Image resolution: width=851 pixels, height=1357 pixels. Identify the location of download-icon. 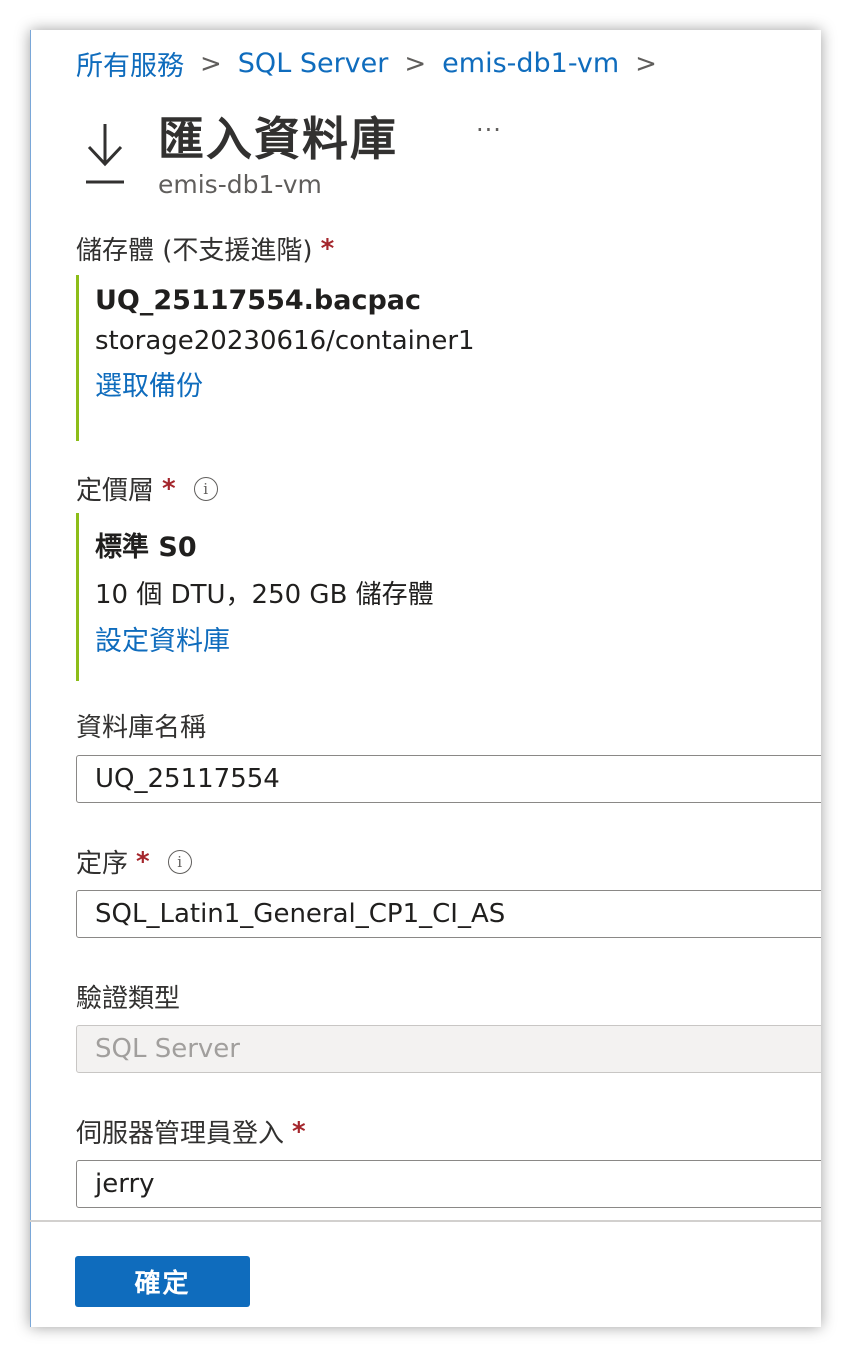
(105, 154).